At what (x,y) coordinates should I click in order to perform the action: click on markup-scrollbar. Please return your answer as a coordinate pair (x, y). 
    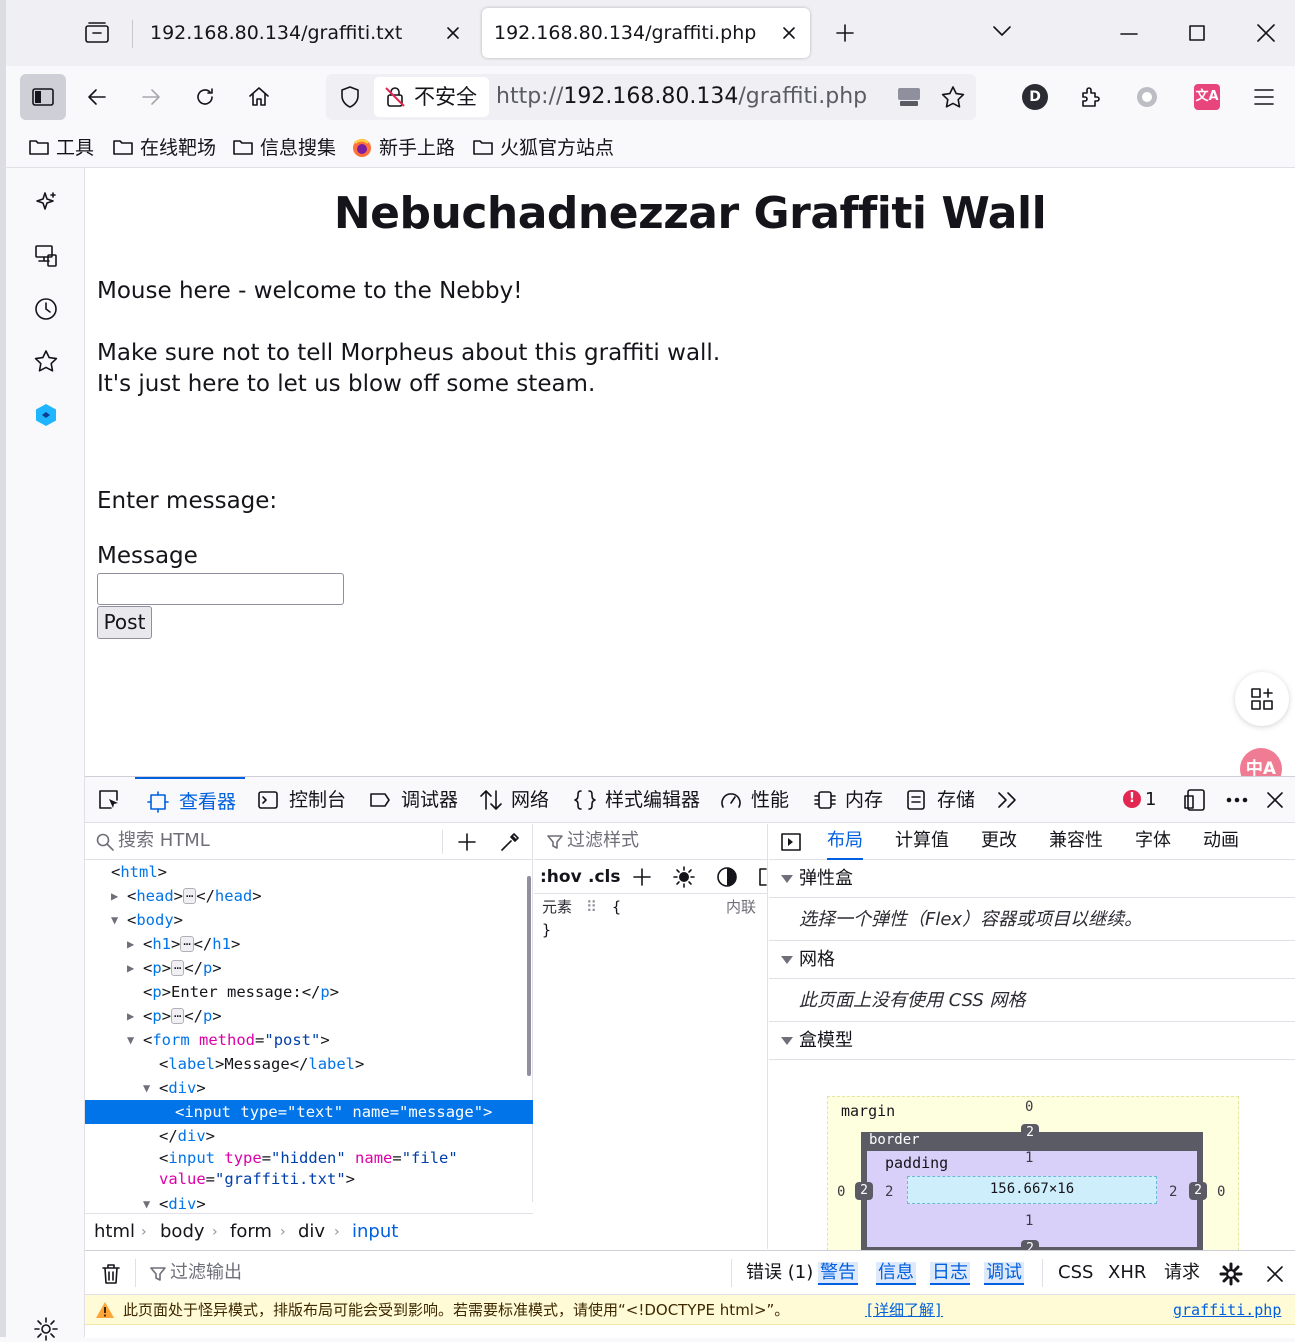
    Looking at the image, I should click on (529, 976).